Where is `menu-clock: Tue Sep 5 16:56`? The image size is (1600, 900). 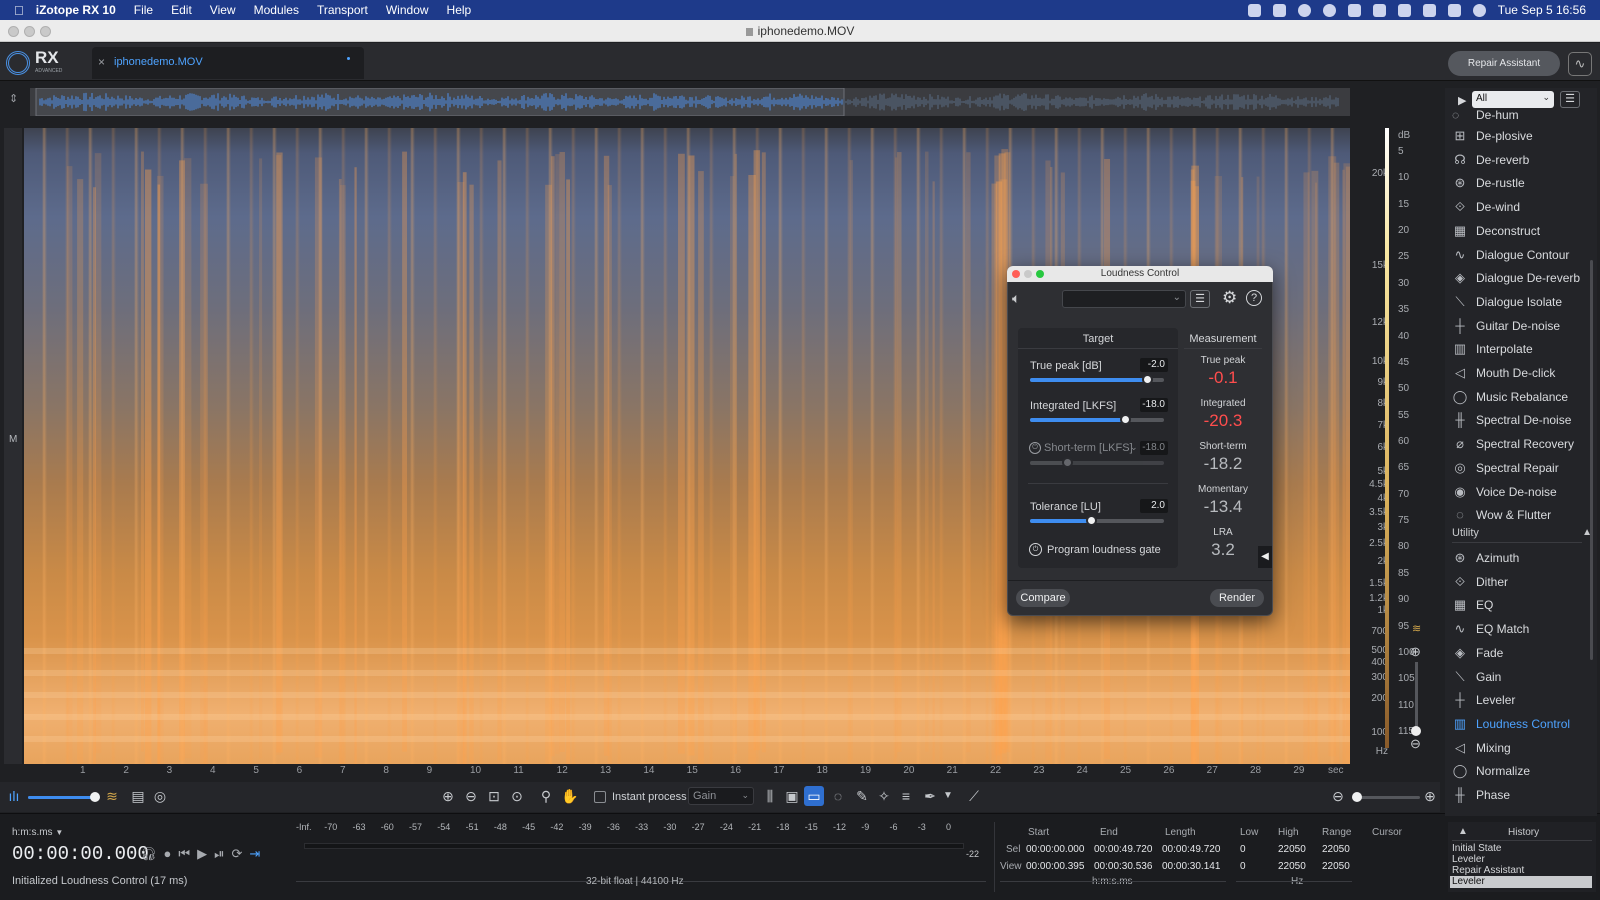
menu-clock: Tue Sep 5 16:56 is located at coordinates (1542, 10).